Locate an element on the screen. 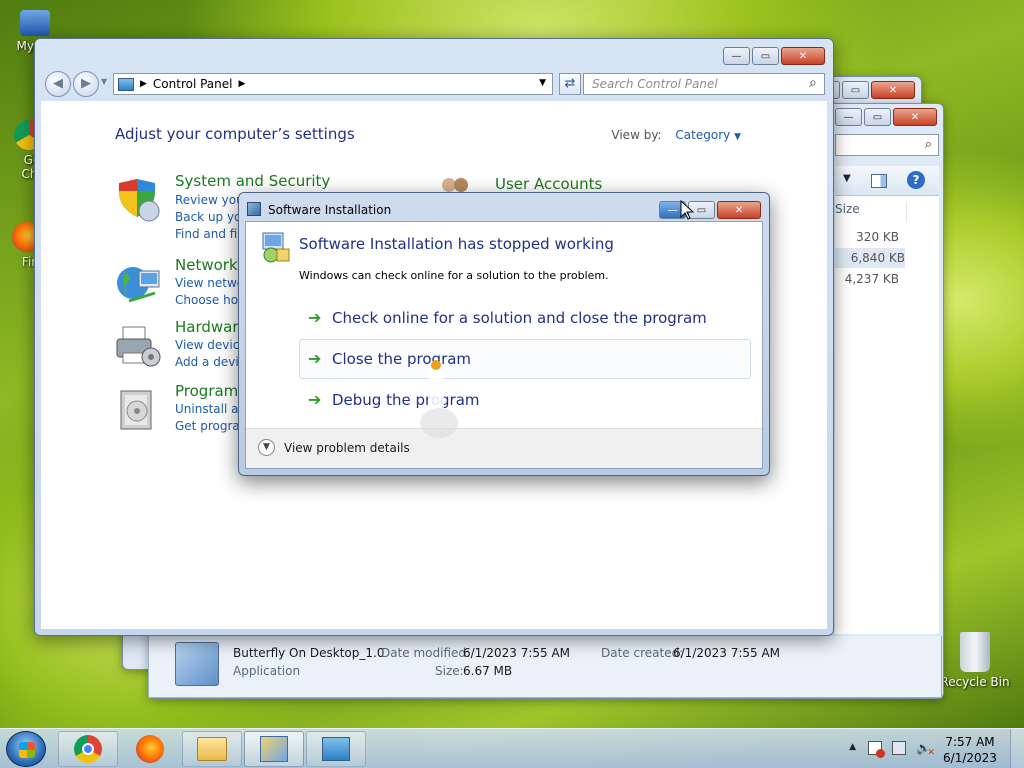  action-center-icon is located at coordinates (876, 749).